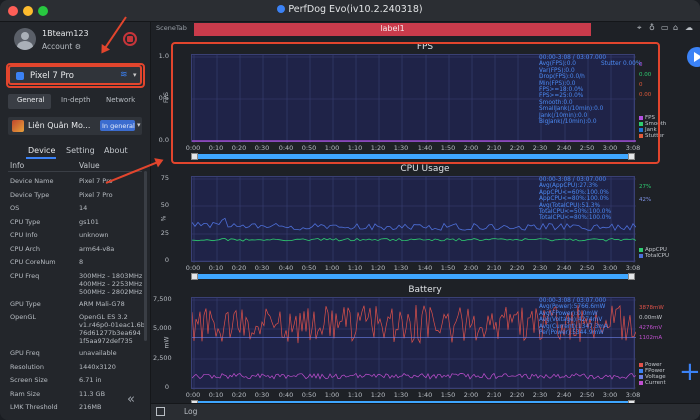  What do you see at coordinates (120, 100) in the screenshot?
I see `tab-network: Network` at bounding box center [120, 100].